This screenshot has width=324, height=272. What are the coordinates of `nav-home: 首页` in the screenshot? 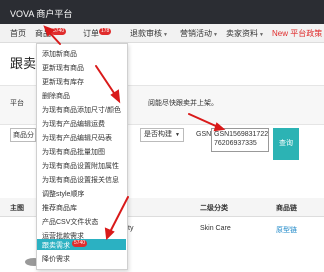 It's located at (18, 33).